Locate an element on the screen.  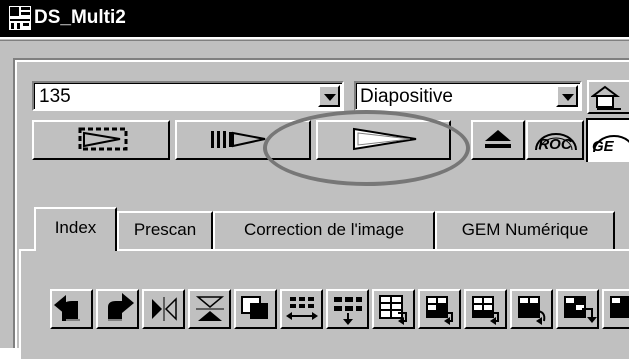
roc-label: ROC is located at coordinates (555, 144).